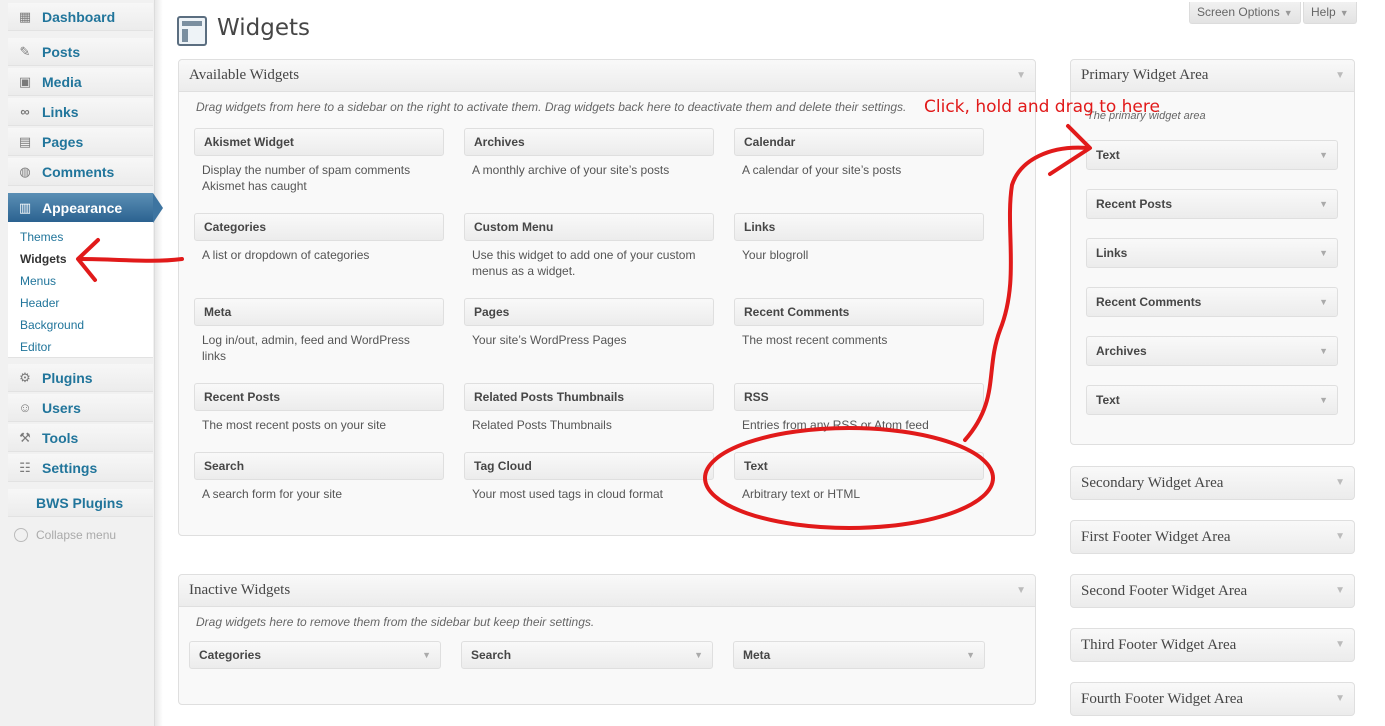  What do you see at coordinates (25, 377) in the screenshot?
I see `plugin-icon: ⚙` at bounding box center [25, 377].